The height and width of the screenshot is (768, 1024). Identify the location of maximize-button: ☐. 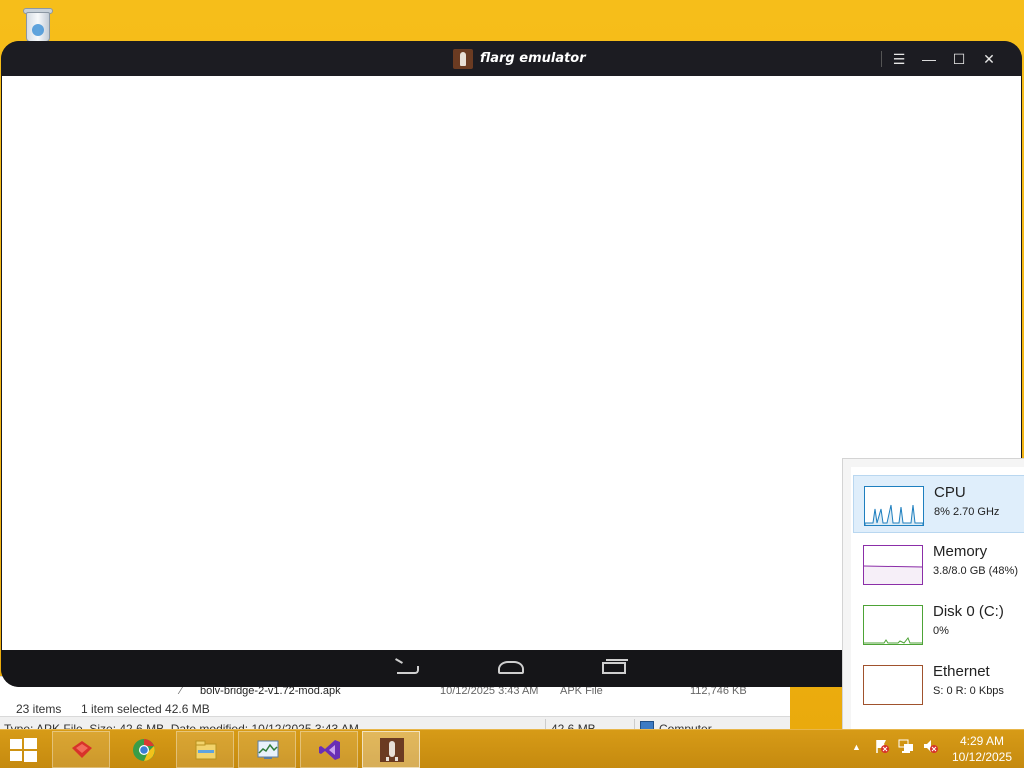
(959, 59).